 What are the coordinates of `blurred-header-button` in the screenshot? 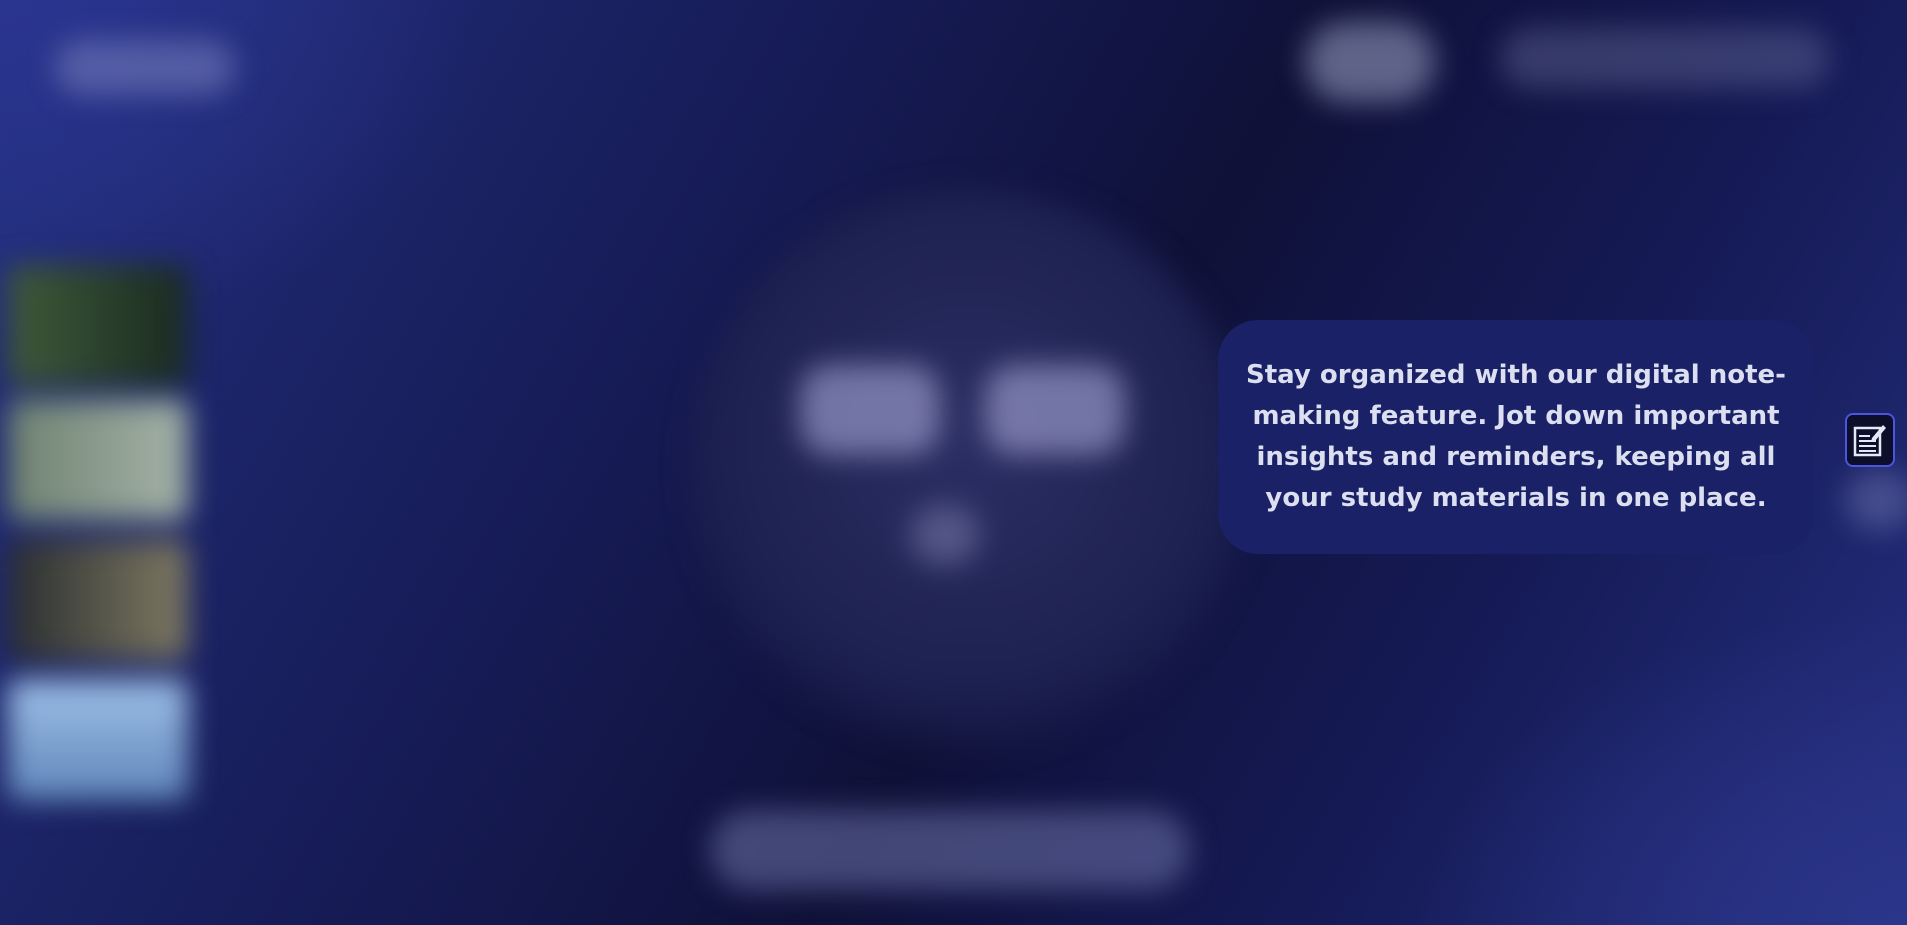 It's located at (1370, 62).